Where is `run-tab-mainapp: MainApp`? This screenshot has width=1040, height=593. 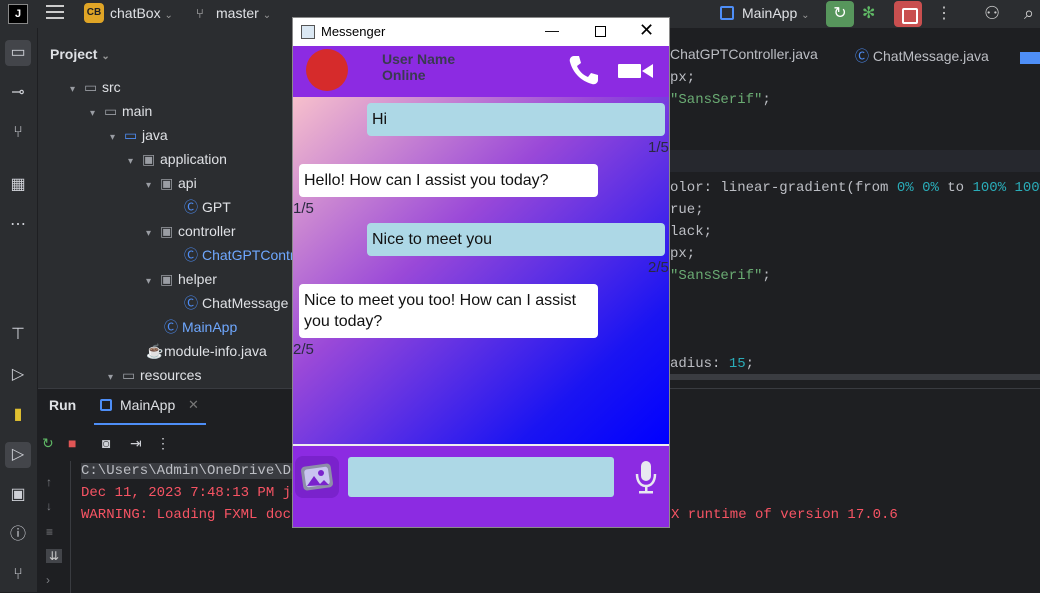 run-tab-mainapp: MainApp is located at coordinates (147, 405).